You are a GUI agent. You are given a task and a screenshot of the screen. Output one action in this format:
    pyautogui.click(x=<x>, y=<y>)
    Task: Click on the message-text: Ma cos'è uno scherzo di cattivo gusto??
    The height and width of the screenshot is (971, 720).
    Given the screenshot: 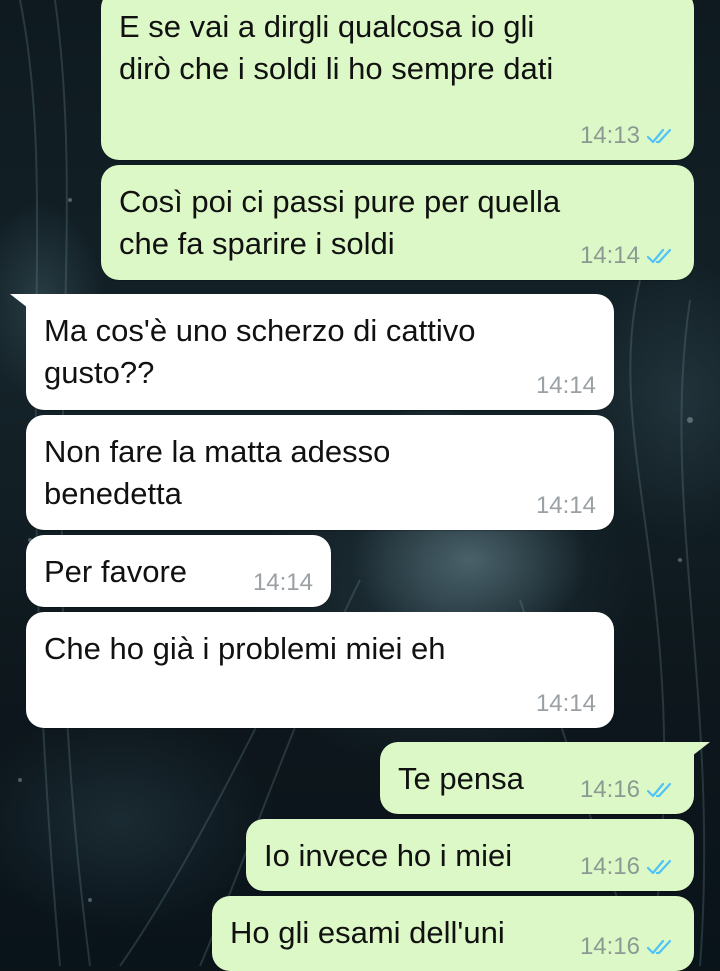 What is the action you would take?
    pyautogui.click(x=260, y=351)
    